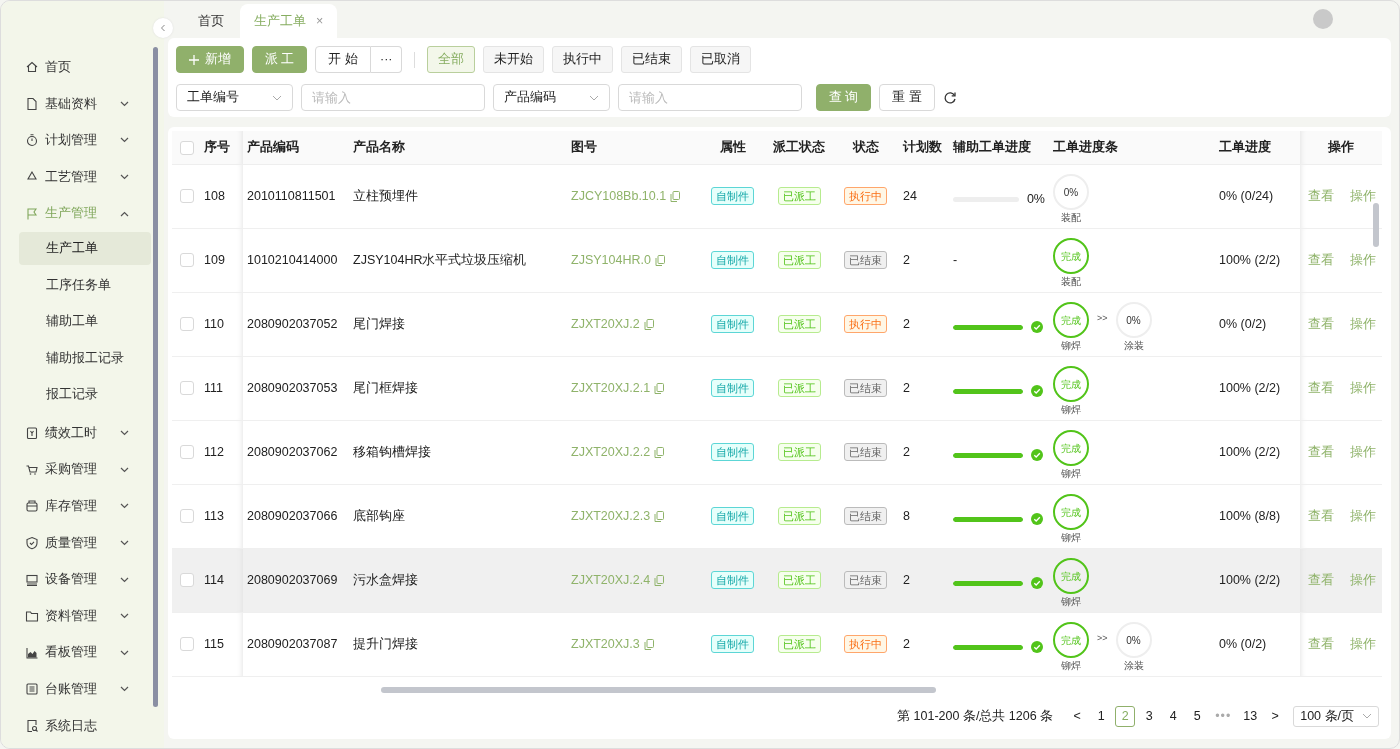 Image resolution: width=1400 pixels, height=749 pixels. Describe the element at coordinates (32, 140) in the screenshot. I see `stopwatch-icon` at that location.